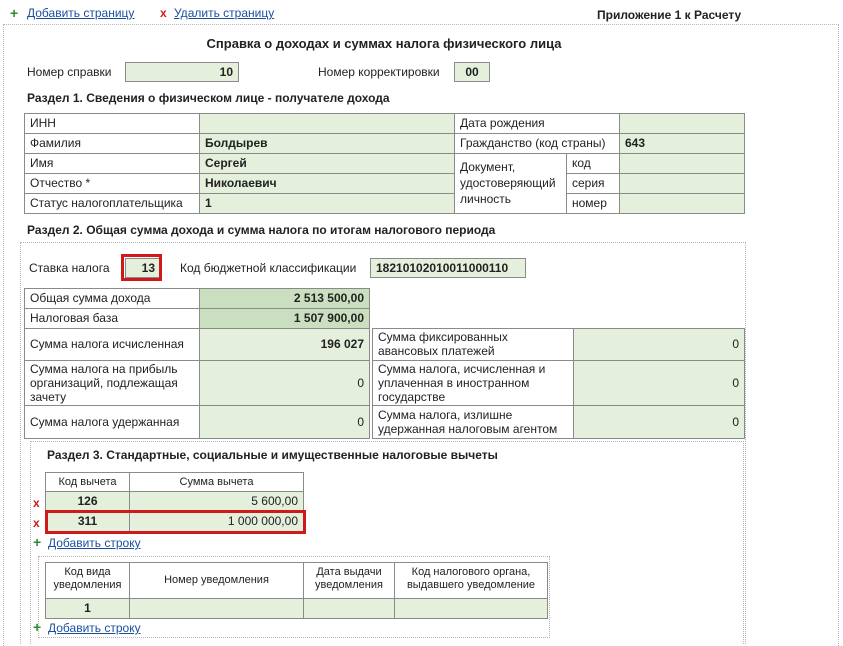  Describe the element at coordinates (94, 543) in the screenshot. I see `add-row-link: Добавить строку` at that location.